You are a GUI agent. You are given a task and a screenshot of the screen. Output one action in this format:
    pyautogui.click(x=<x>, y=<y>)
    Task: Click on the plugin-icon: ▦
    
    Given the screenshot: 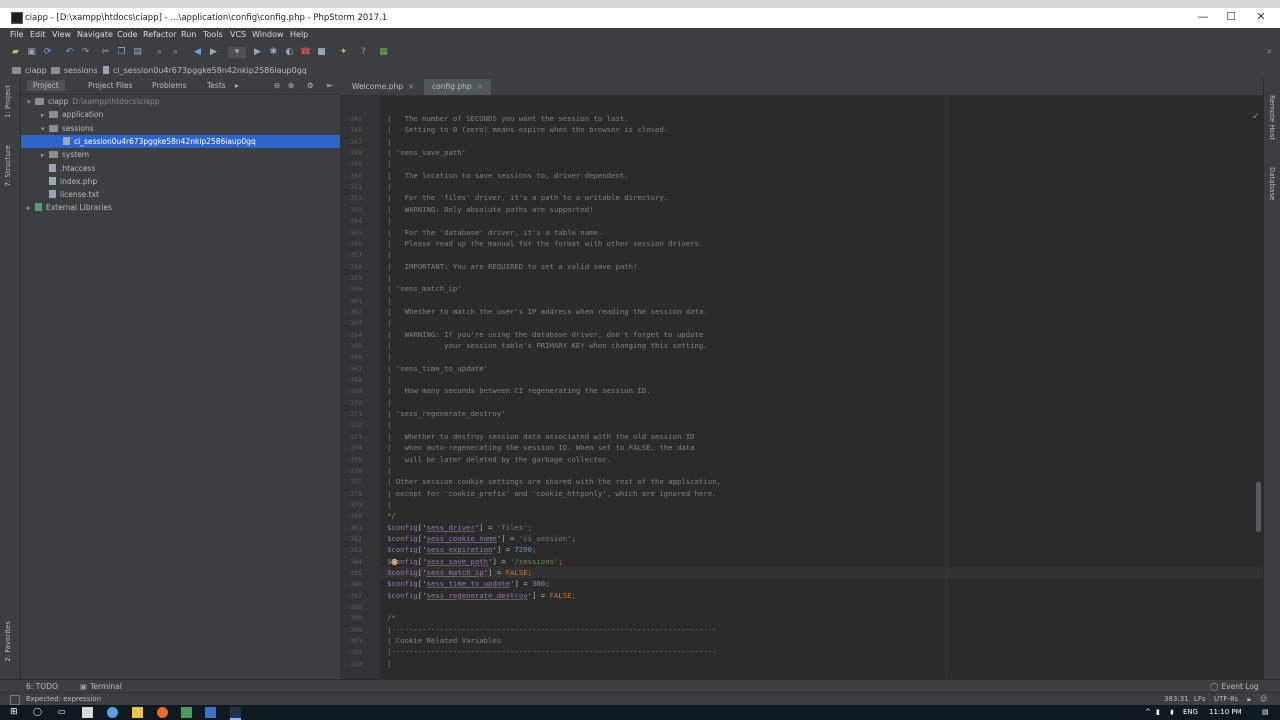 What is the action you would take?
    pyautogui.click(x=383, y=52)
    